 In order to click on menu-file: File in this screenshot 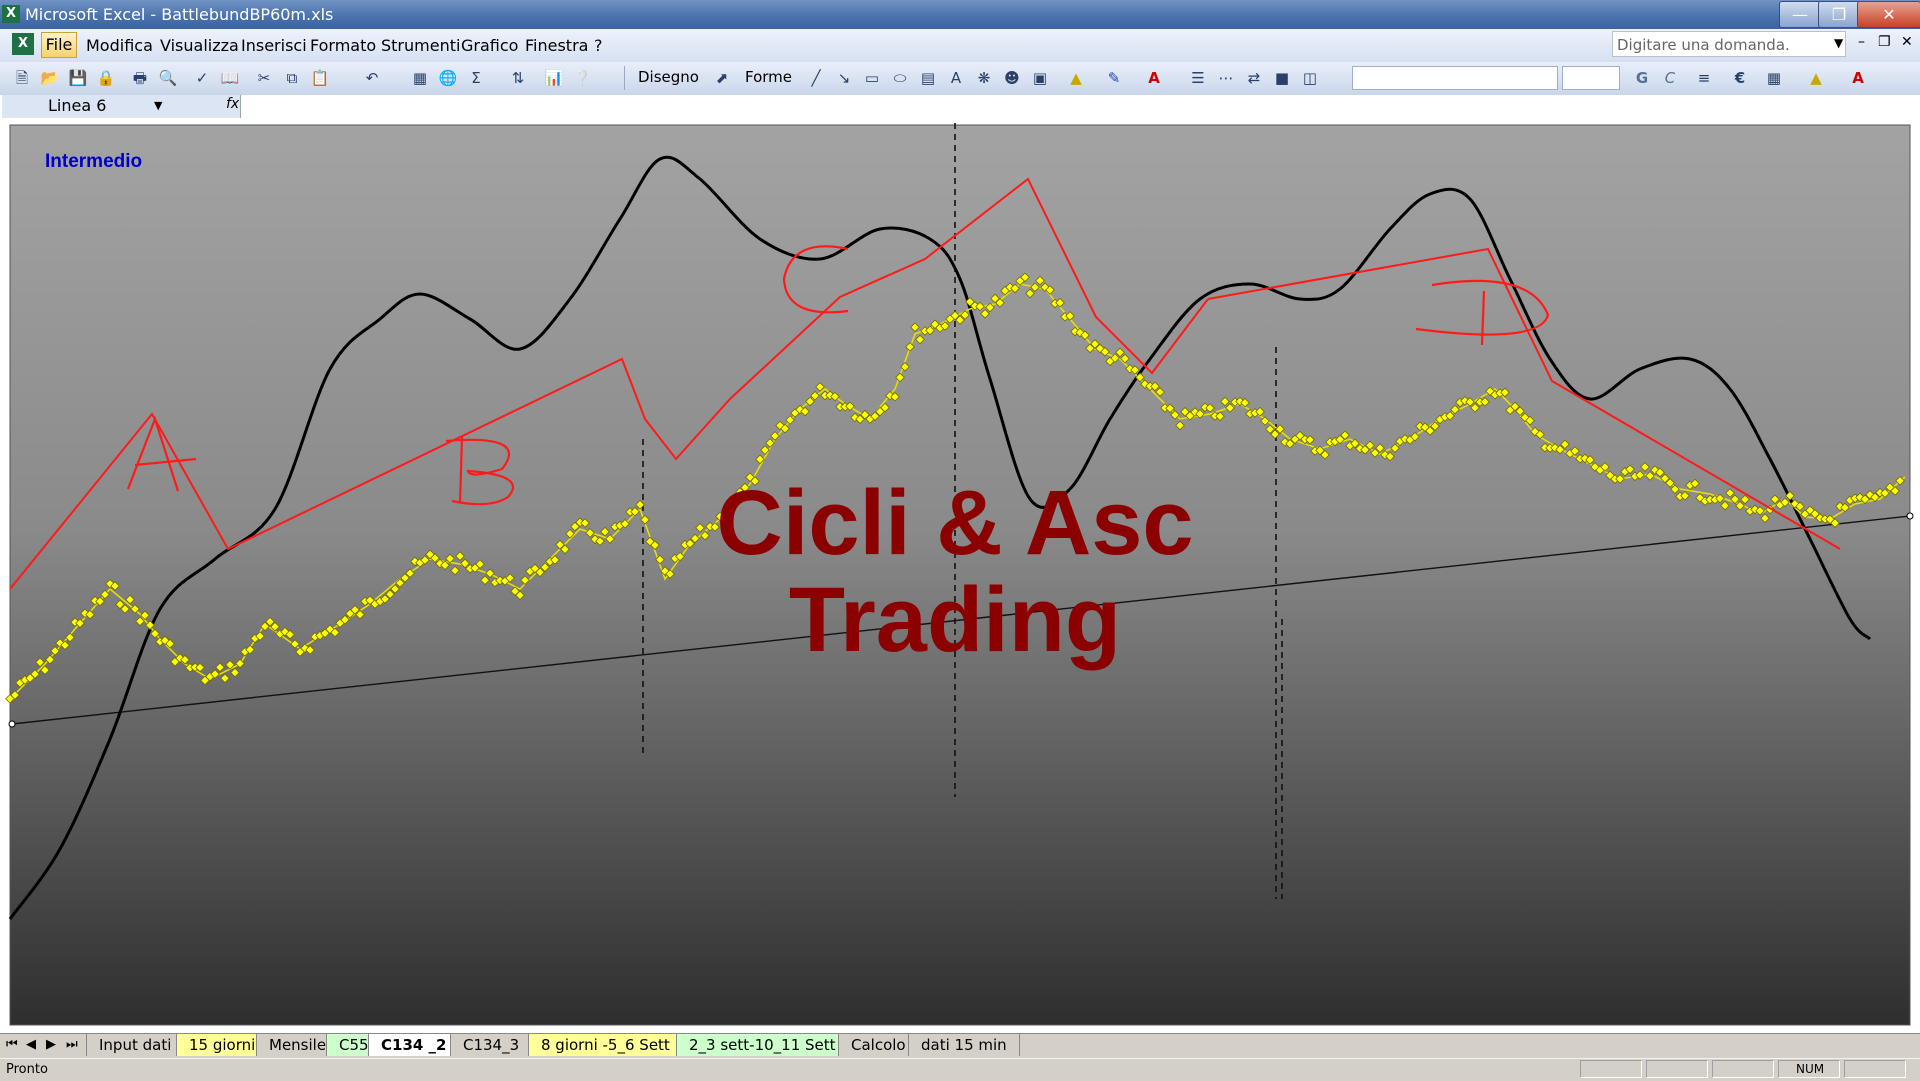, I will do `click(59, 45)`.